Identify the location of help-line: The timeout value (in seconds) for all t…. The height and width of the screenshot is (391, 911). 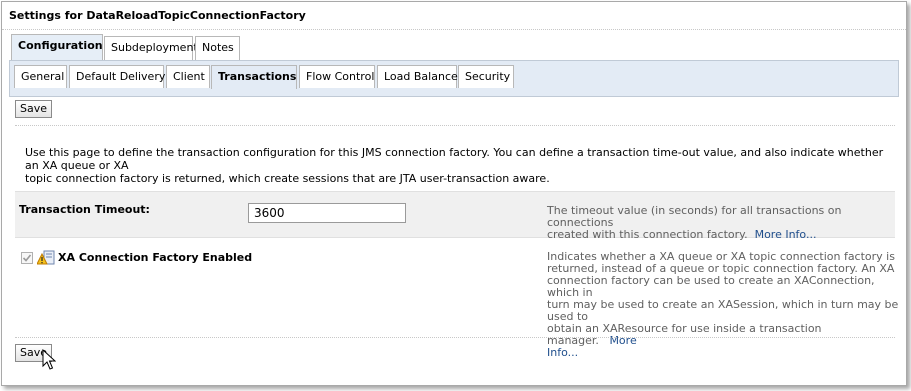
(694, 216).